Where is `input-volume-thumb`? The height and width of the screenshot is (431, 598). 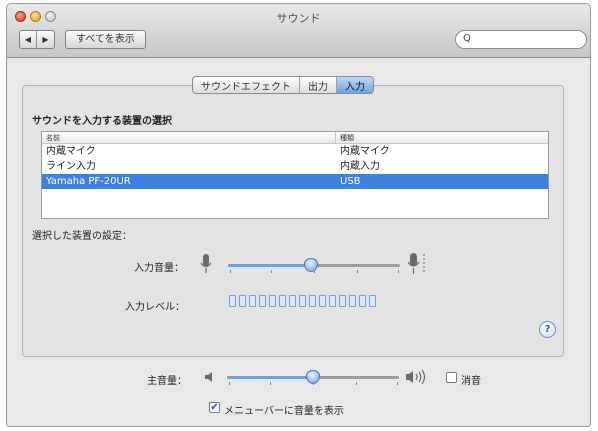
input-volume-thumb is located at coordinates (310, 265).